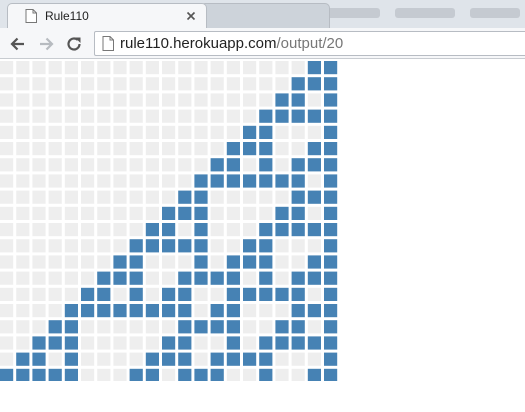 The height and width of the screenshot is (412, 525). I want to click on tab-strip: Rule110, so click(262, 14).